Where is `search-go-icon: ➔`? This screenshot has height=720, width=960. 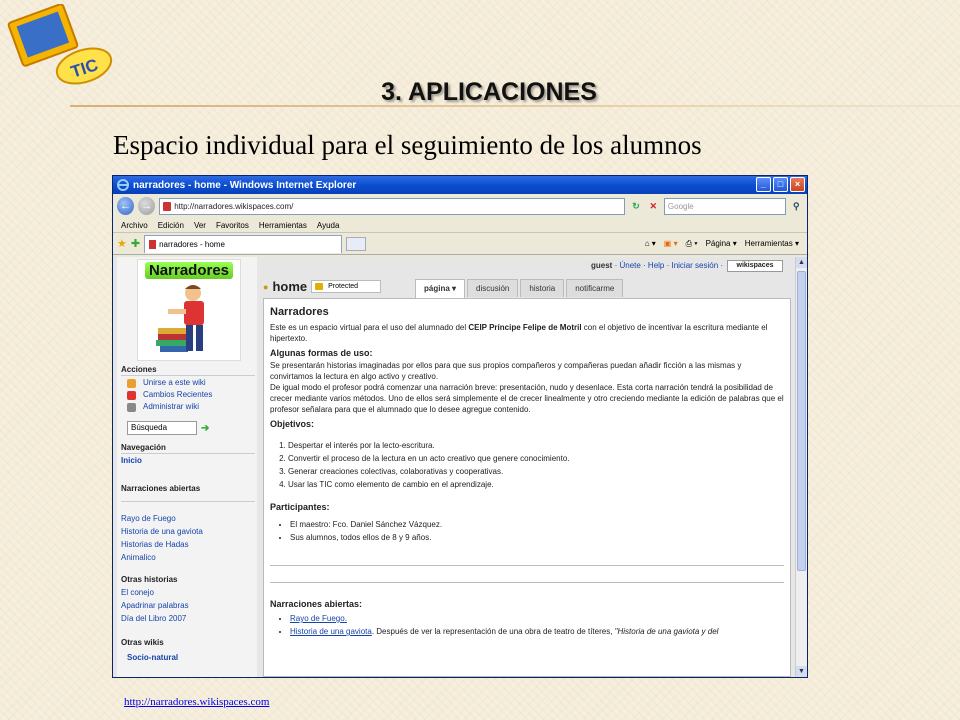 search-go-icon: ➔ is located at coordinates (205, 428).